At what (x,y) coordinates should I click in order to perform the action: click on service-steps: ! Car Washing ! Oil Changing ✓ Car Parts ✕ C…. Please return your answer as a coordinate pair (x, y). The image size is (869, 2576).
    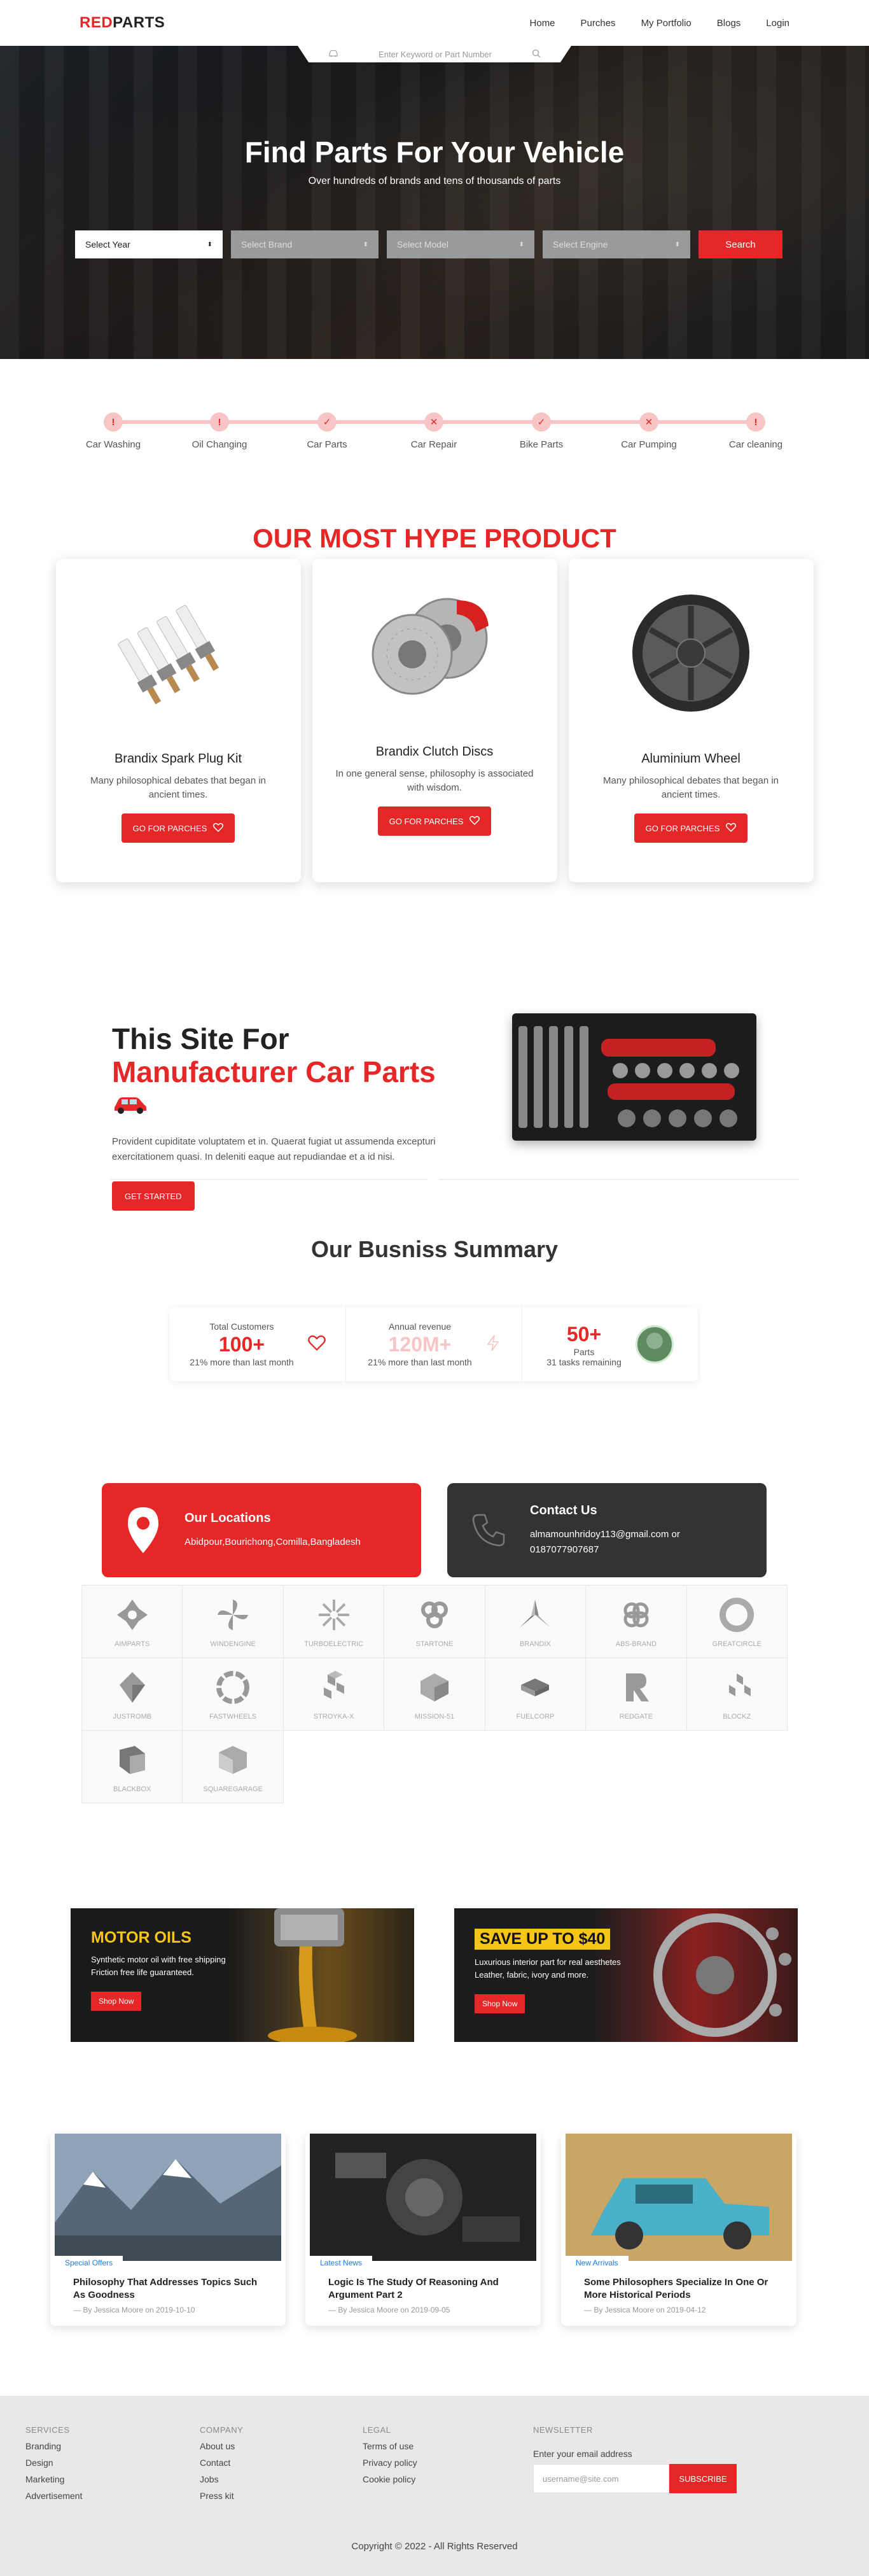
    Looking at the image, I should click on (434, 426).